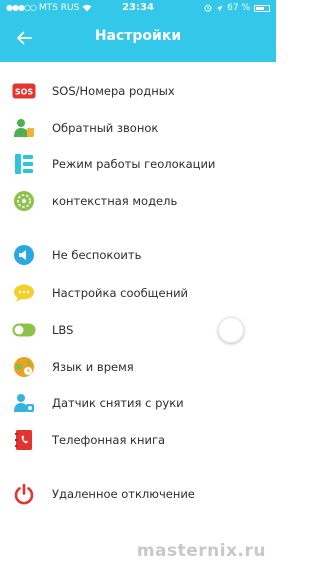 Image resolution: width=320 pixels, height=579 pixels. I want to click on status-right: 67 %, so click(237, 8).